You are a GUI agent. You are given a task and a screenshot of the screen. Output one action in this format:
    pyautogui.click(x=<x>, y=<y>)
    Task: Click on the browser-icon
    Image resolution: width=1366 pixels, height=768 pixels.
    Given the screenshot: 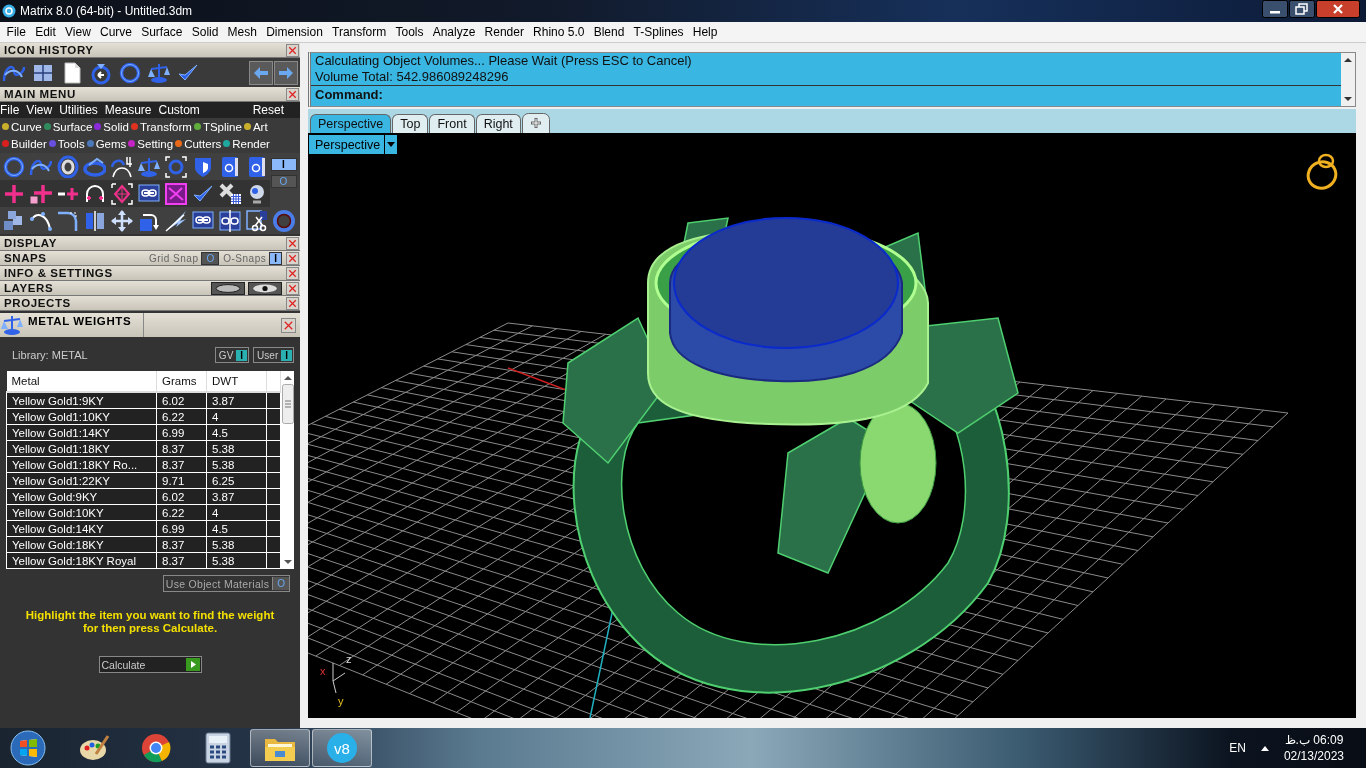 What is the action you would take?
    pyautogui.click(x=156, y=748)
    